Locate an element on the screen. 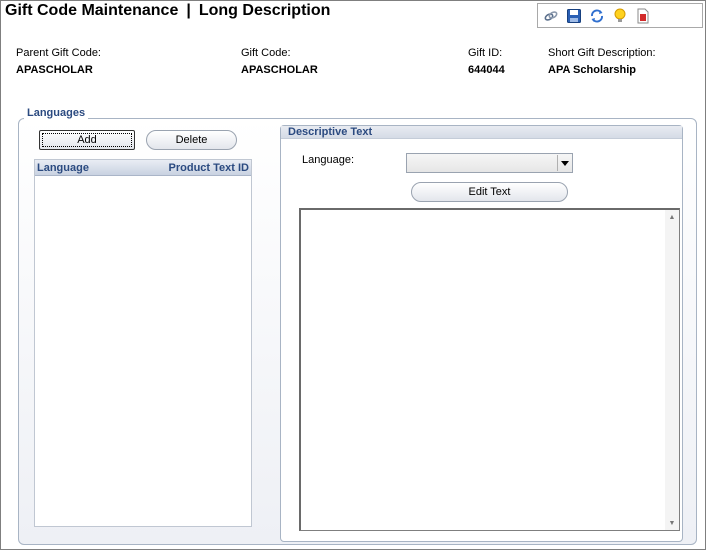 This screenshot has height=550, width=706. document-icon is located at coordinates (643, 16).